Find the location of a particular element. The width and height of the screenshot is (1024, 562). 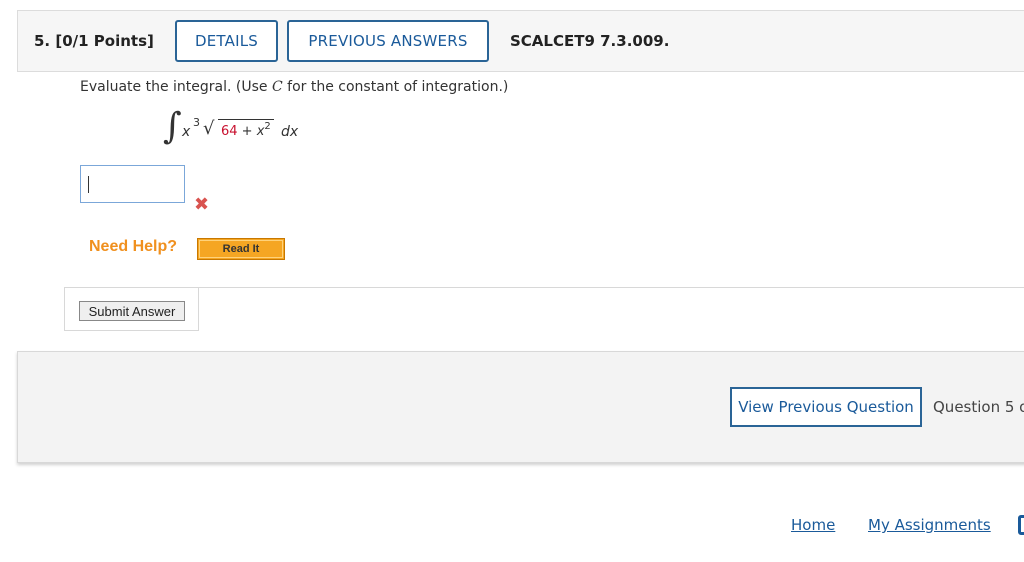

prompt-variable: C is located at coordinates (277, 87).